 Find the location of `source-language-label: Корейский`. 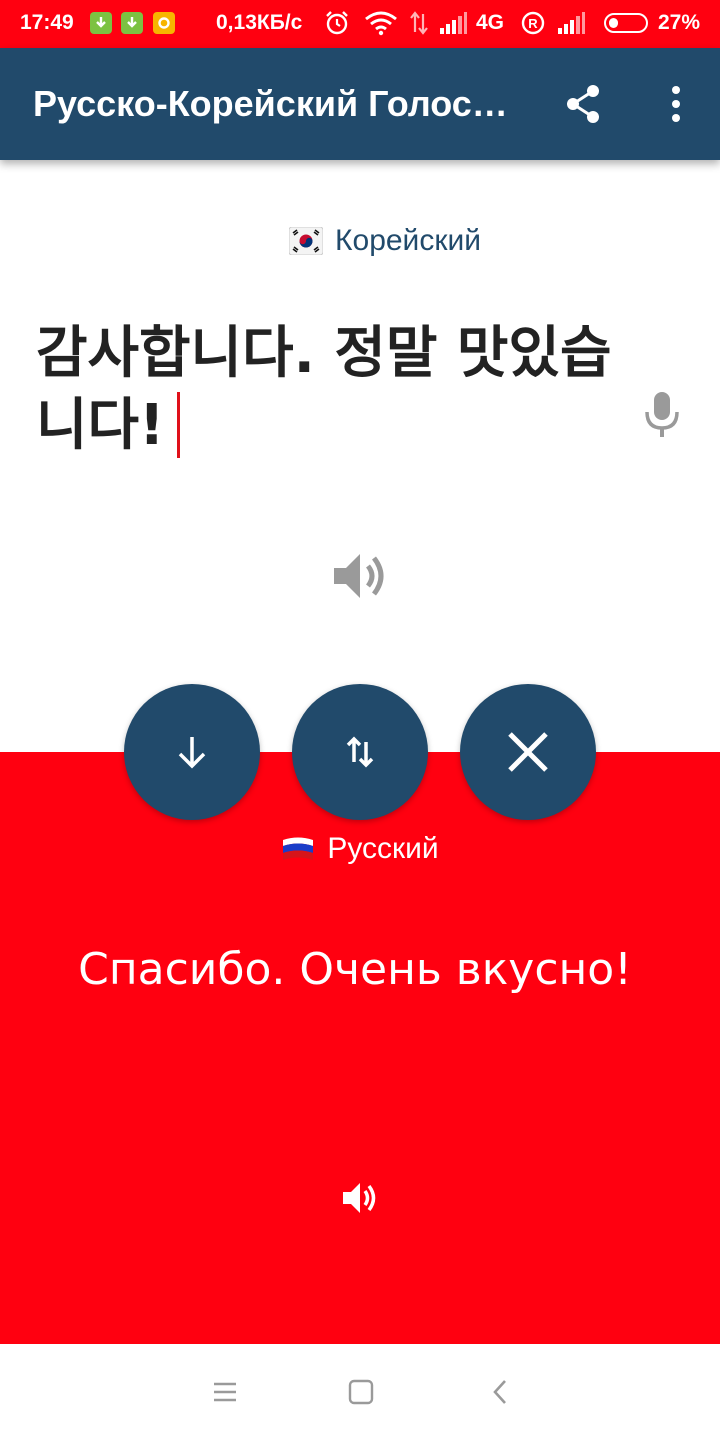

source-language-label: Корейский is located at coordinates (408, 240).